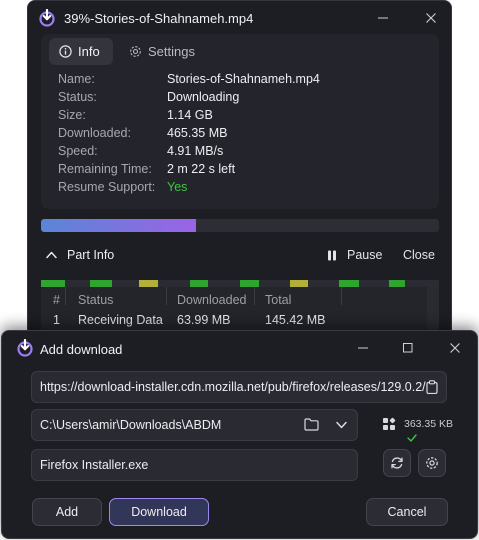 The width and height of the screenshot is (479, 540). What do you see at coordinates (201, 169) in the screenshot?
I see `remaining-time-value: 2 m 22 s left` at bounding box center [201, 169].